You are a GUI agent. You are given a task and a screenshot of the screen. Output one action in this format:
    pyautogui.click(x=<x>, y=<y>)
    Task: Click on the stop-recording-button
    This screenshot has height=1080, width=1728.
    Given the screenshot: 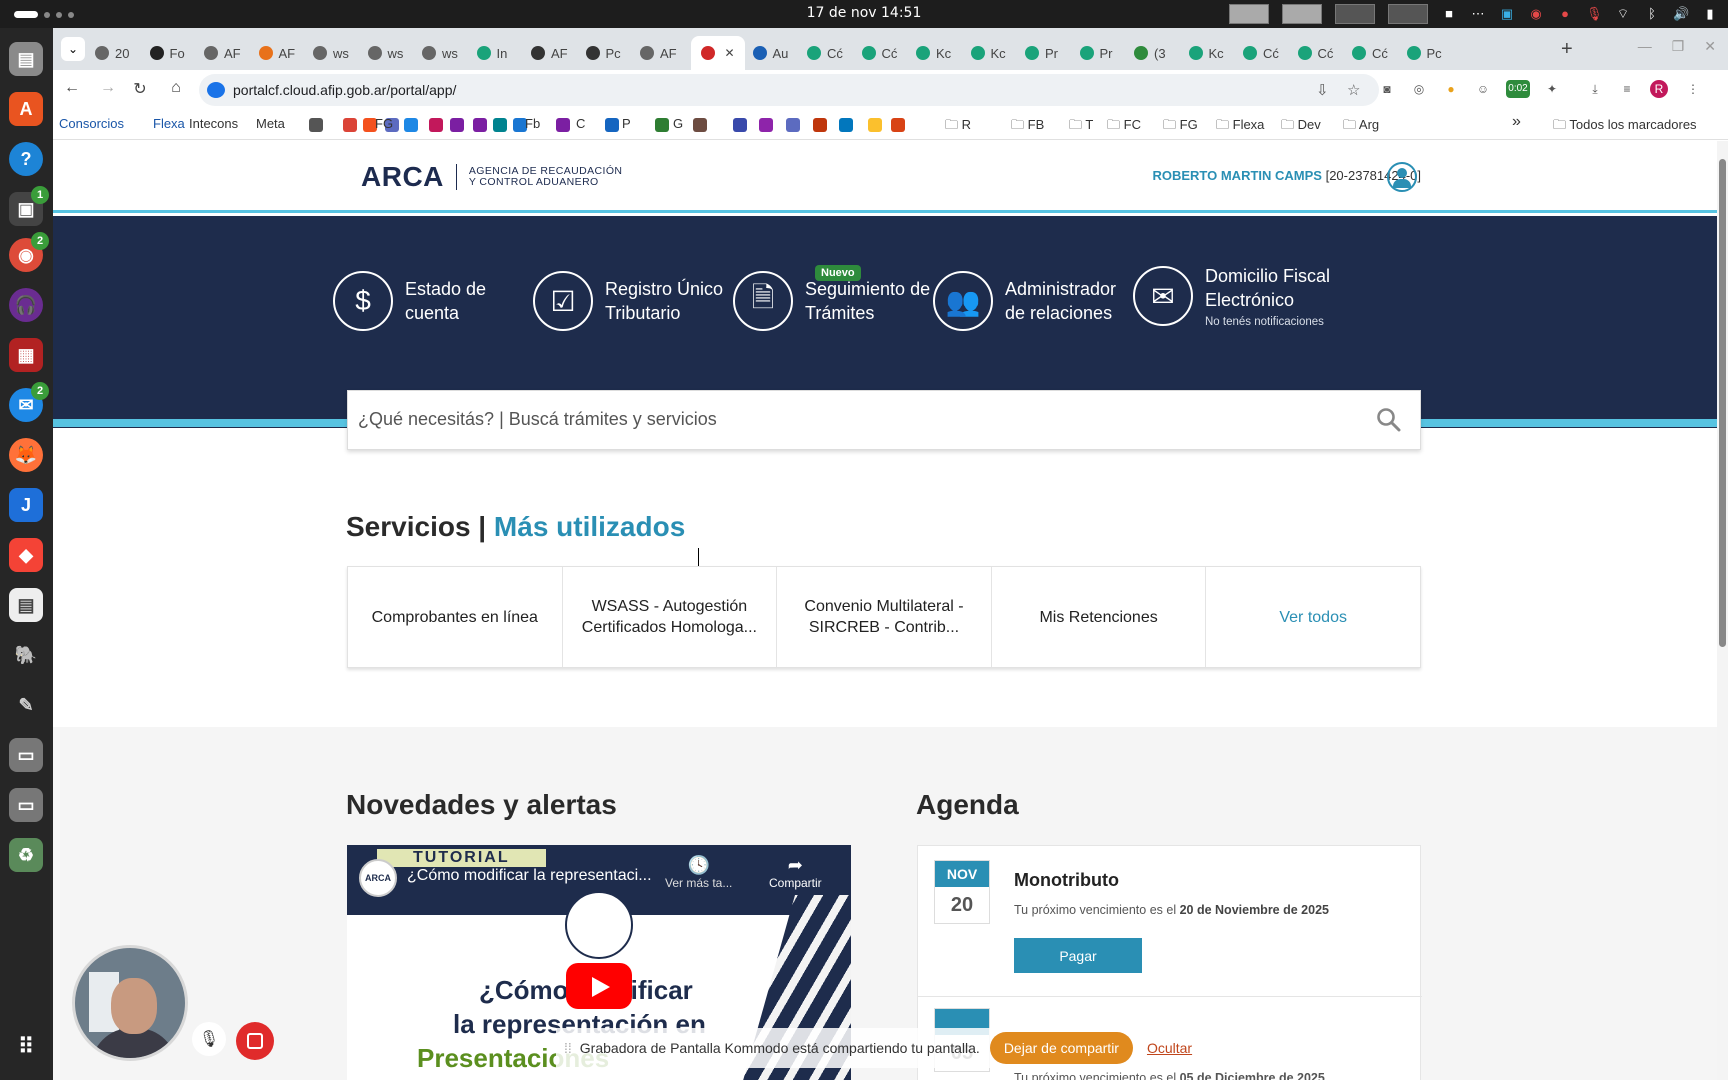 What is the action you would take?
    pyautogui.click(x=255, y=1041)
    